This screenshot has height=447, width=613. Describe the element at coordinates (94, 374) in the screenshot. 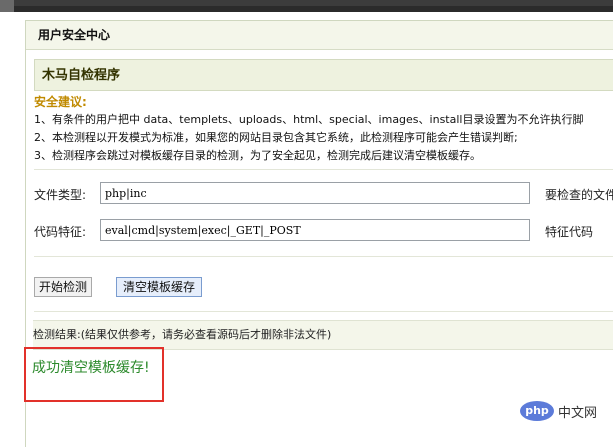

I see `highlight-box` at that location.